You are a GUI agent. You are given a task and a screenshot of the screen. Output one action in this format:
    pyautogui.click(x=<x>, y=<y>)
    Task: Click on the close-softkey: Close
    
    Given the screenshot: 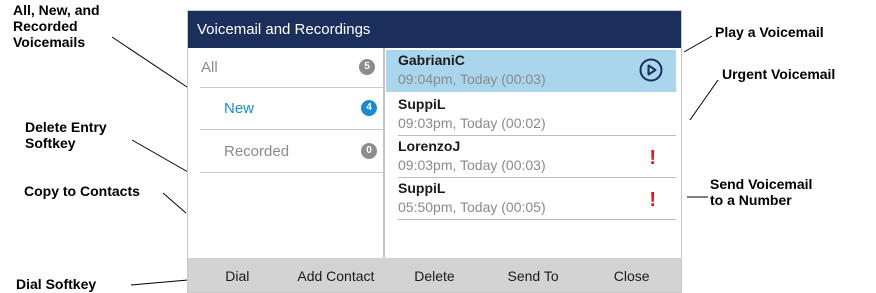 What is the action you would take?
    pyautogui.click(x=631, y=275)
    